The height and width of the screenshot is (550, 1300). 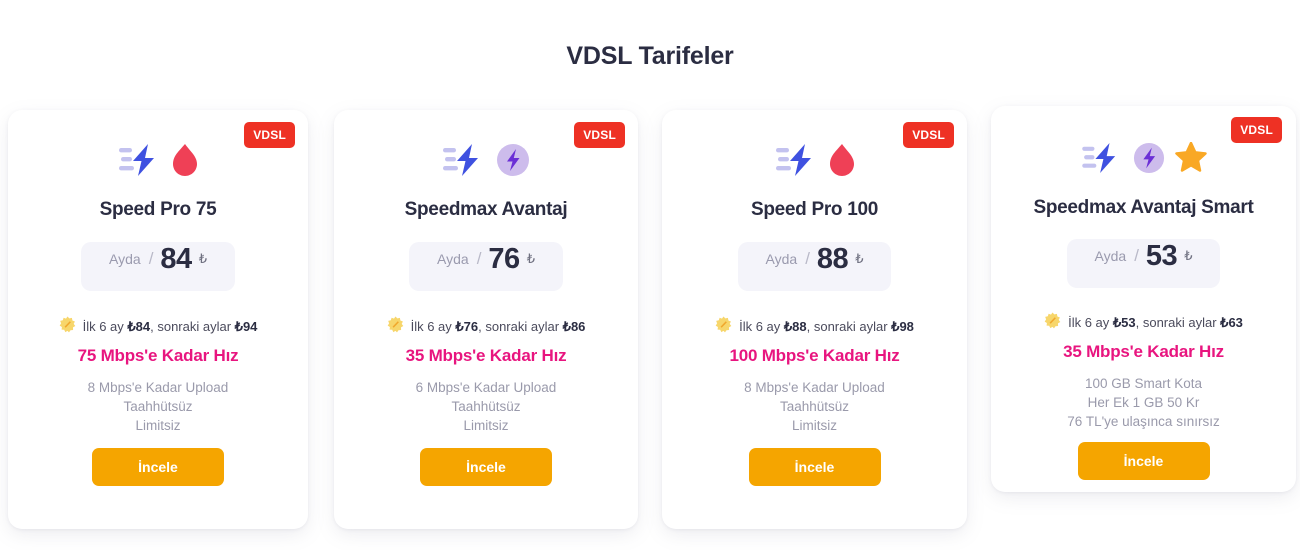 I want to click on plan-icon-row, so click(x=1143, y=160).